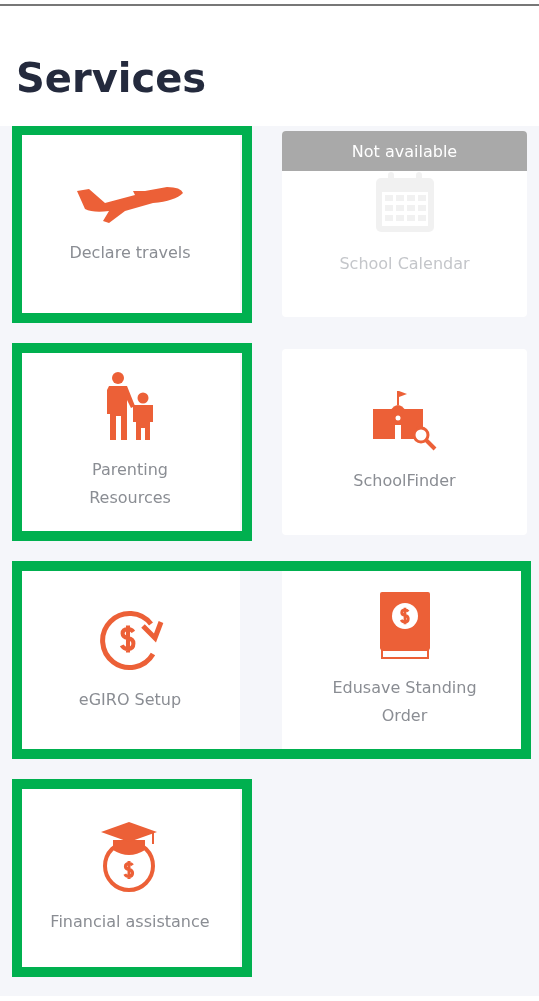 Image resolution: width=539 pixels, height=1001 pixels. Describe the element at coordinates (404, 481) in the screenshot. I see `tile-label: SchoolFinder` at that location.